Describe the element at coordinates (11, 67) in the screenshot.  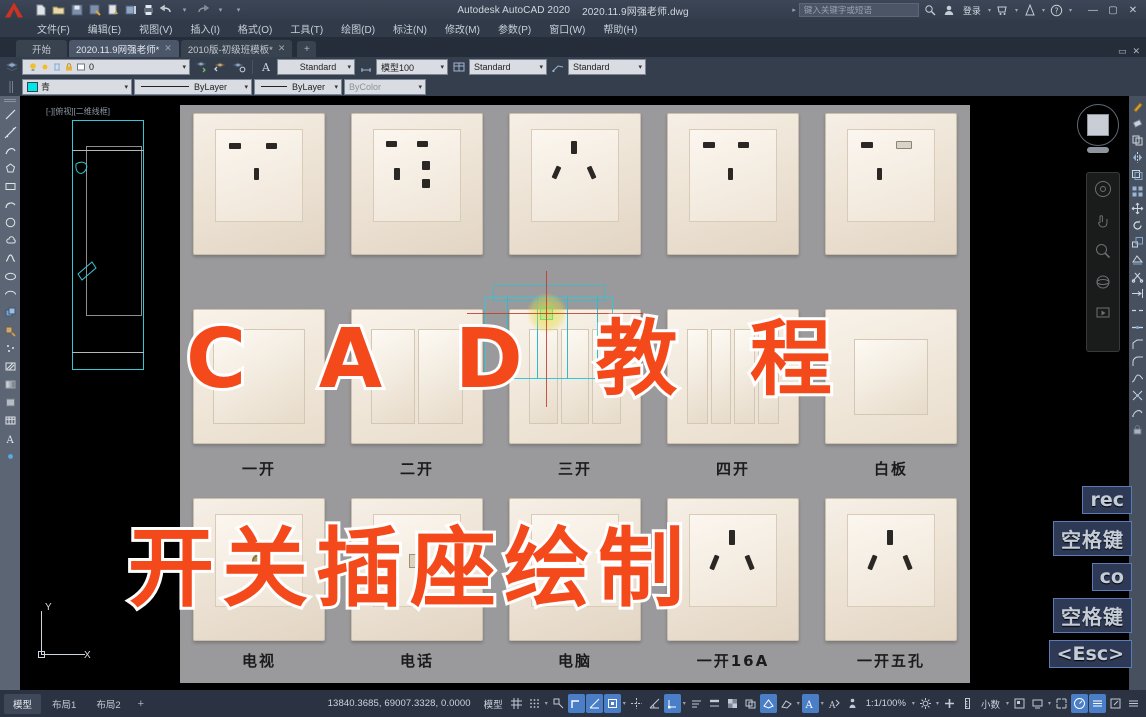
I see `layer-properties-icon` at that location.